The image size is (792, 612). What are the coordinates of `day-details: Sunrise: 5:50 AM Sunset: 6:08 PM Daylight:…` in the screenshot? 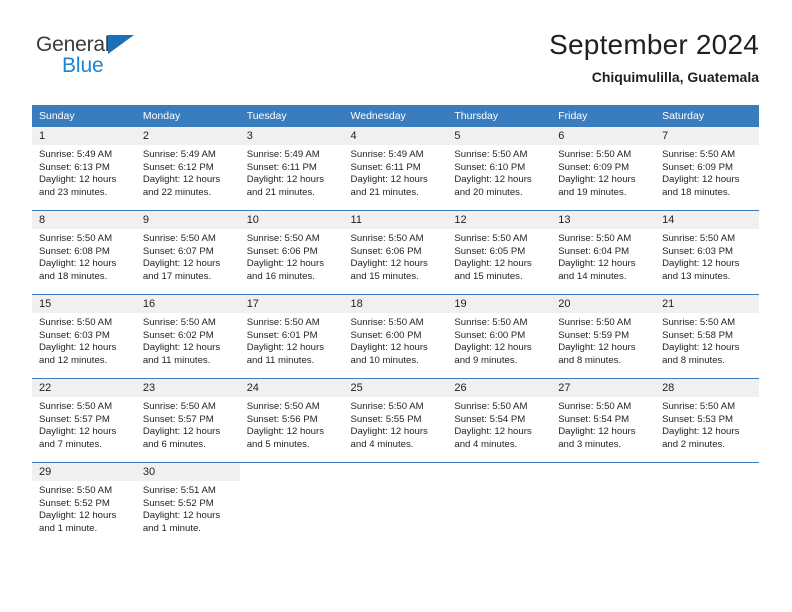 It's located at (84, 256).